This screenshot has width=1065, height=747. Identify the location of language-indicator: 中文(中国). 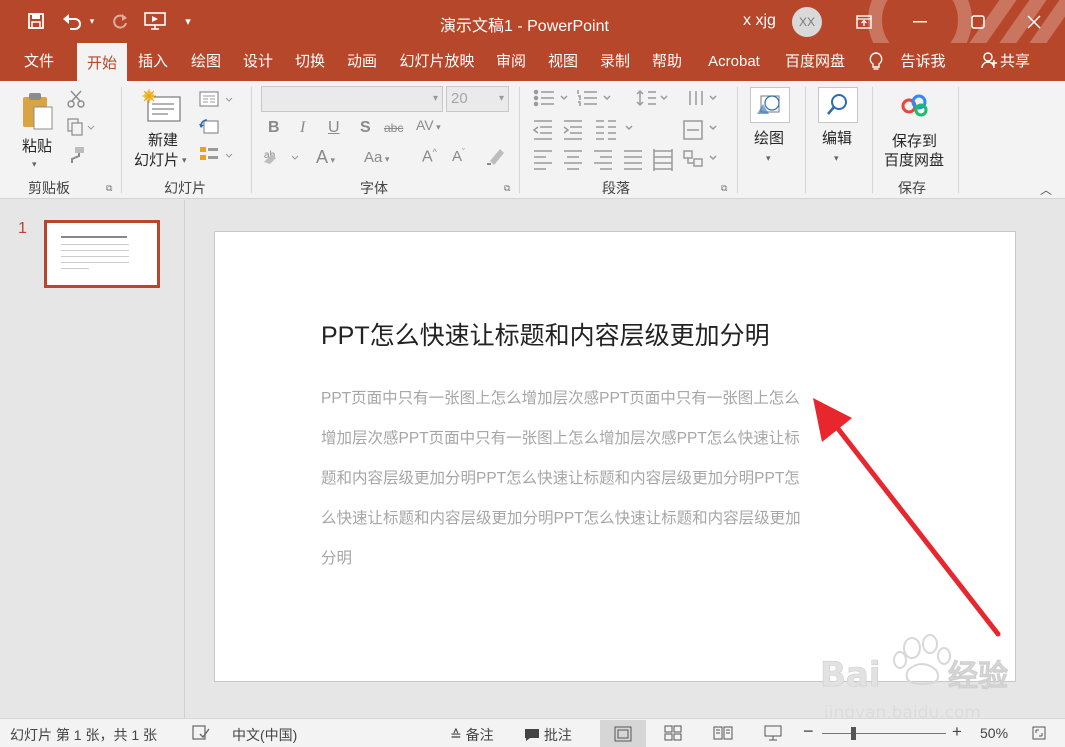
(264, 735).